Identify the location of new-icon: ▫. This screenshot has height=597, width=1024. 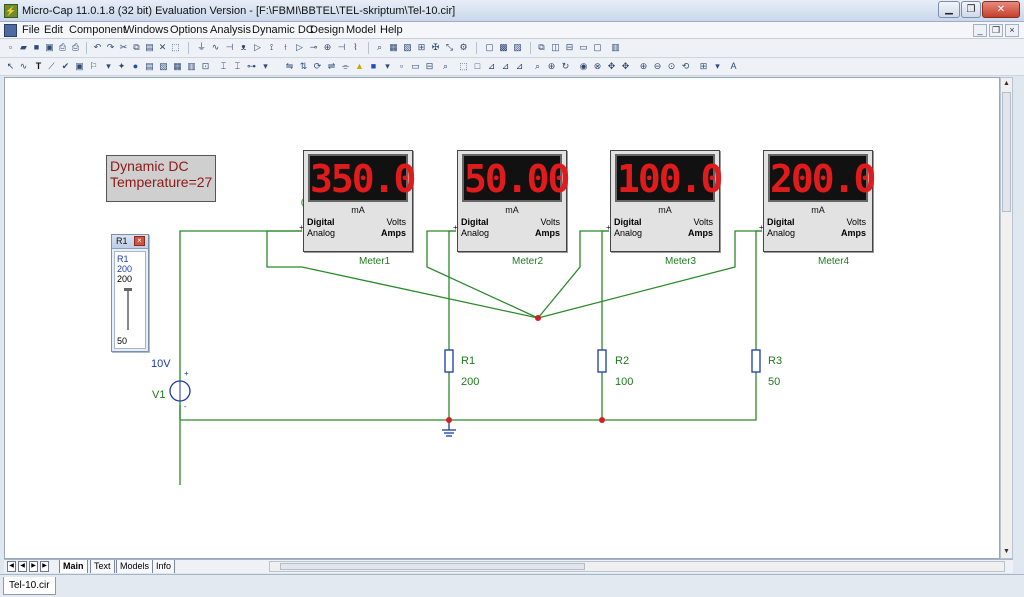
(10, 47).